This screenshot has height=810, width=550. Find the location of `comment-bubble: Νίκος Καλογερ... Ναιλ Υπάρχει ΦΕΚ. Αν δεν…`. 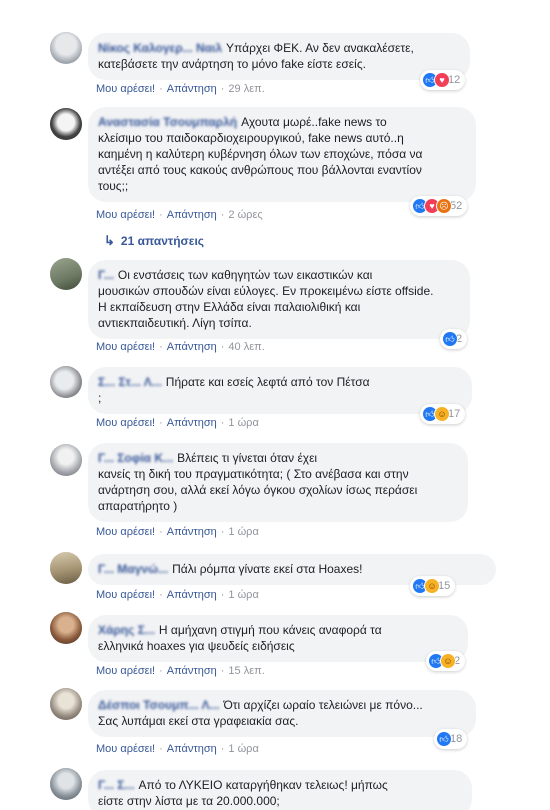

comment-bubble: Νίκος Καλογερ... Ναιλ Υπάρχει ΦΕΚ. Αν δεν… is located at coordinates (279, 56).